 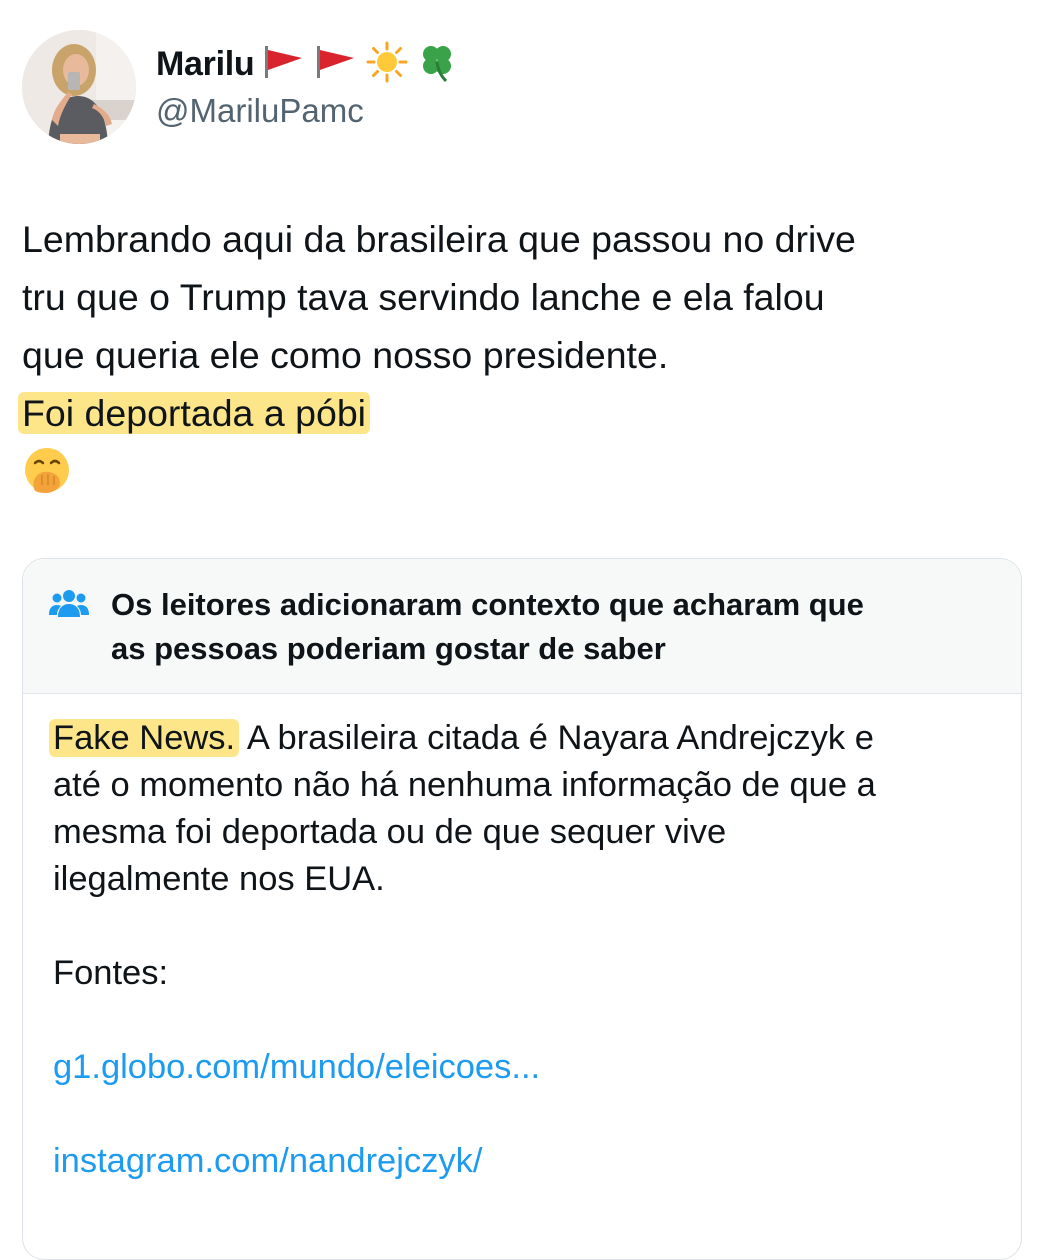 I want to click on four-leaf-clover-icon, so click(x=437, y=64).